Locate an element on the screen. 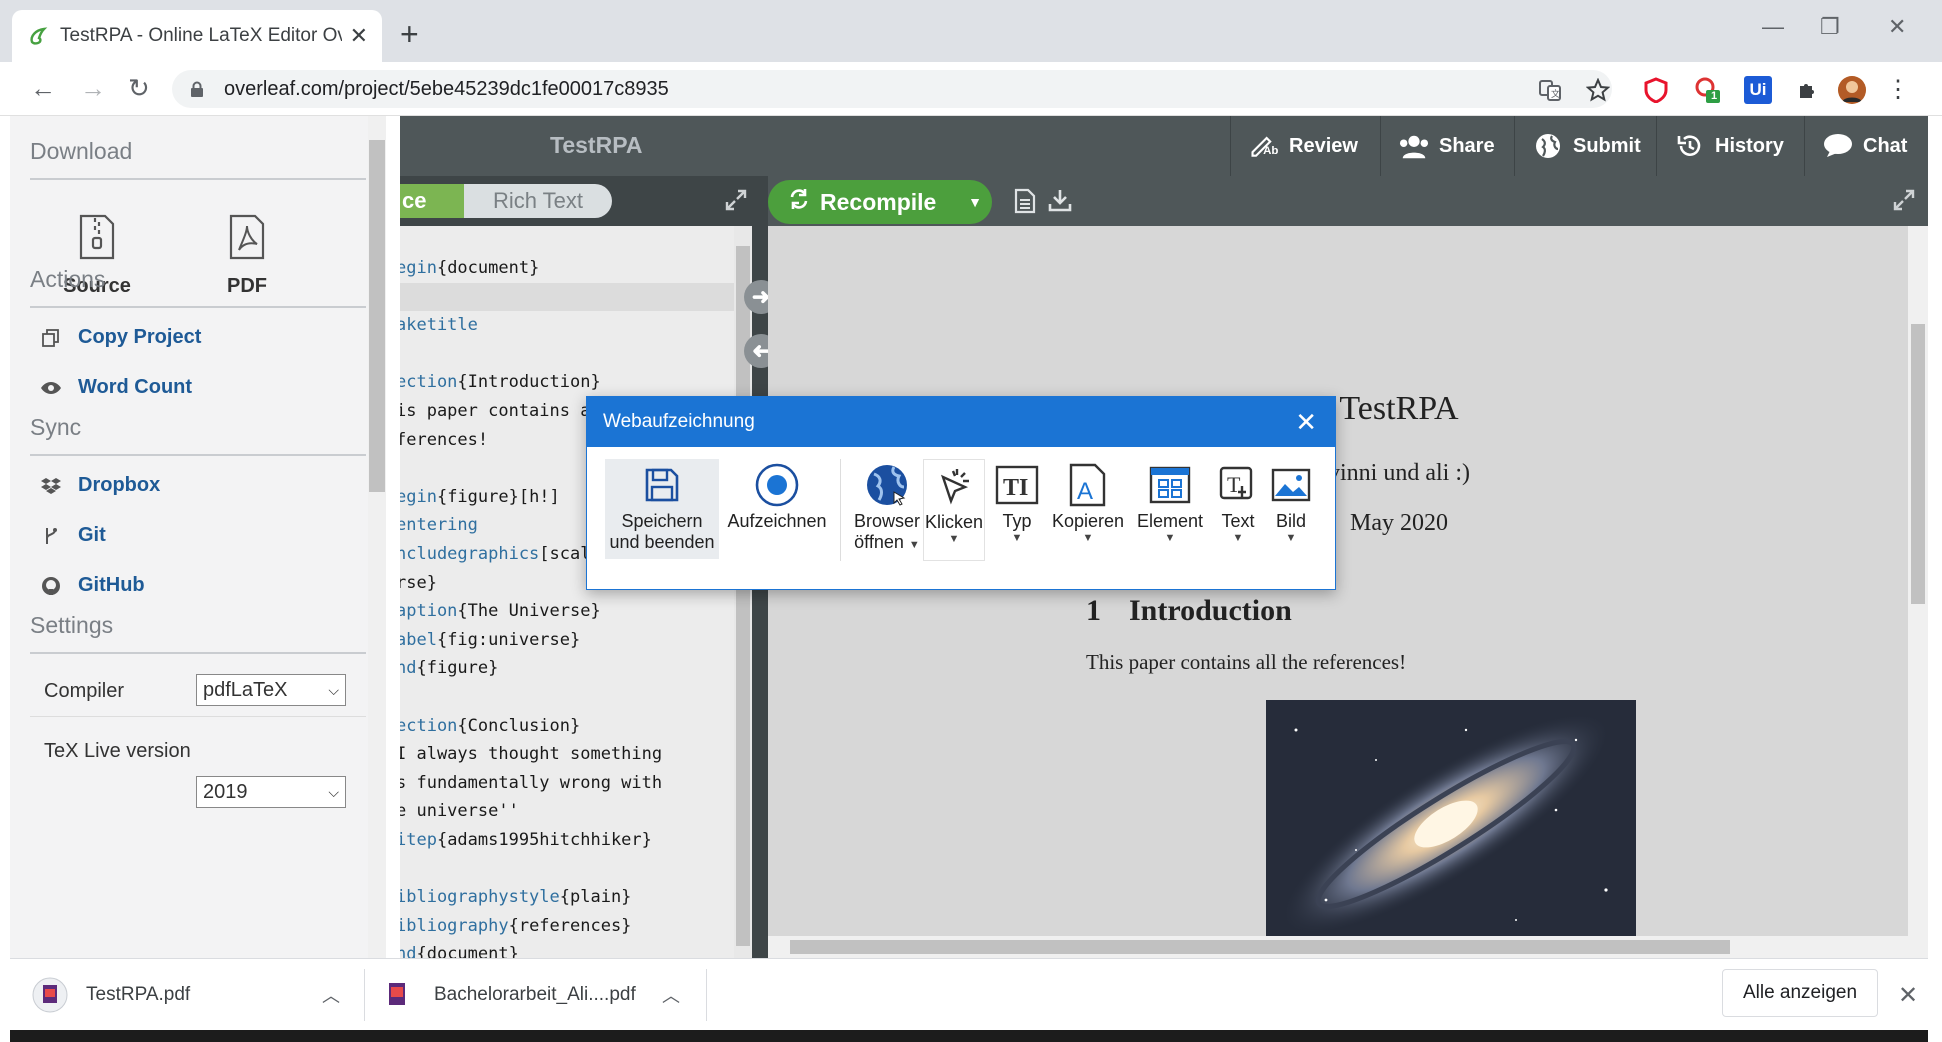 This screenshot has width=1942, height=1042. forward-icon: → is located at coordinates (93, 88).